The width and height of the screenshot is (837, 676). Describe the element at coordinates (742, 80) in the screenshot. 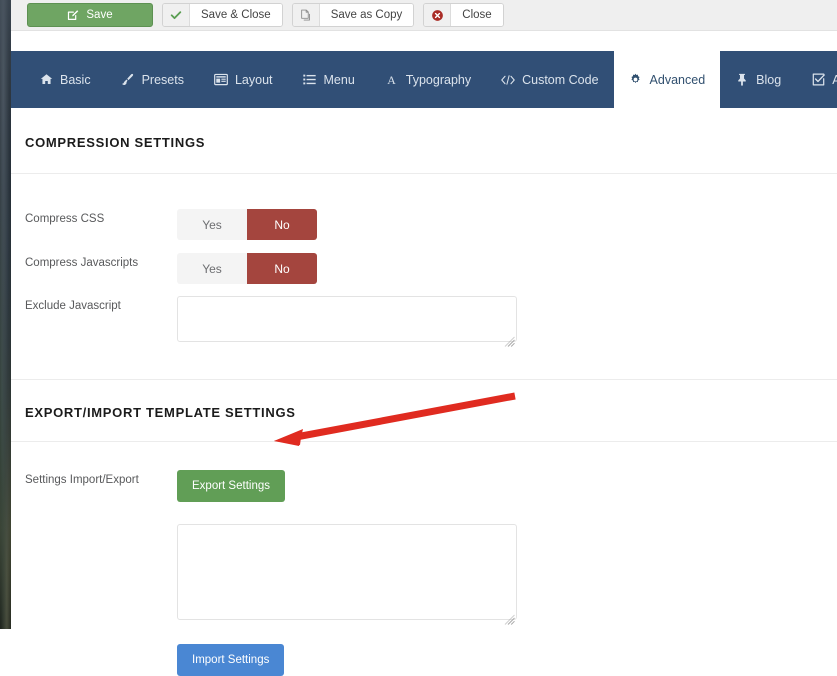

I see `pushpin-icon` at that location.